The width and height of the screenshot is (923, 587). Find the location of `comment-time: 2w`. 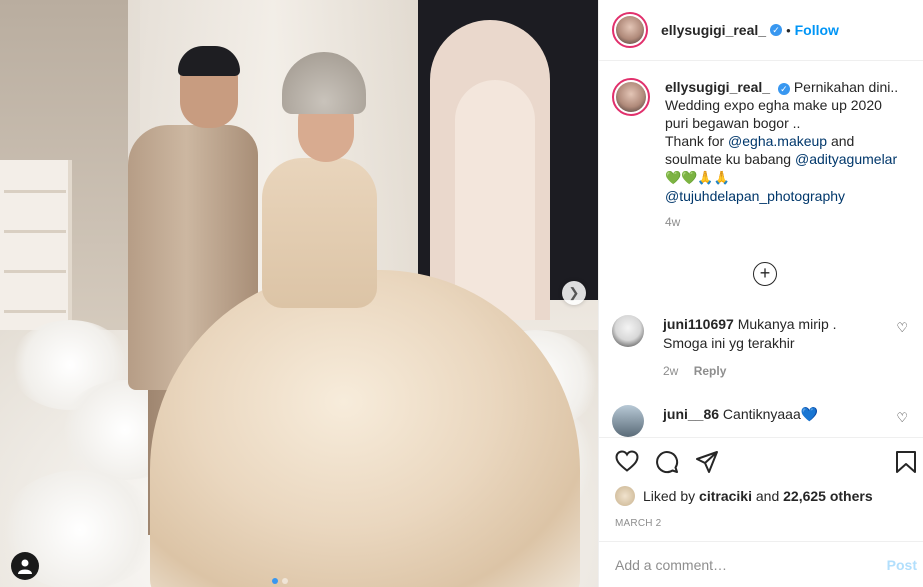

comment-time: 2w is located at coordinates (671, 371).